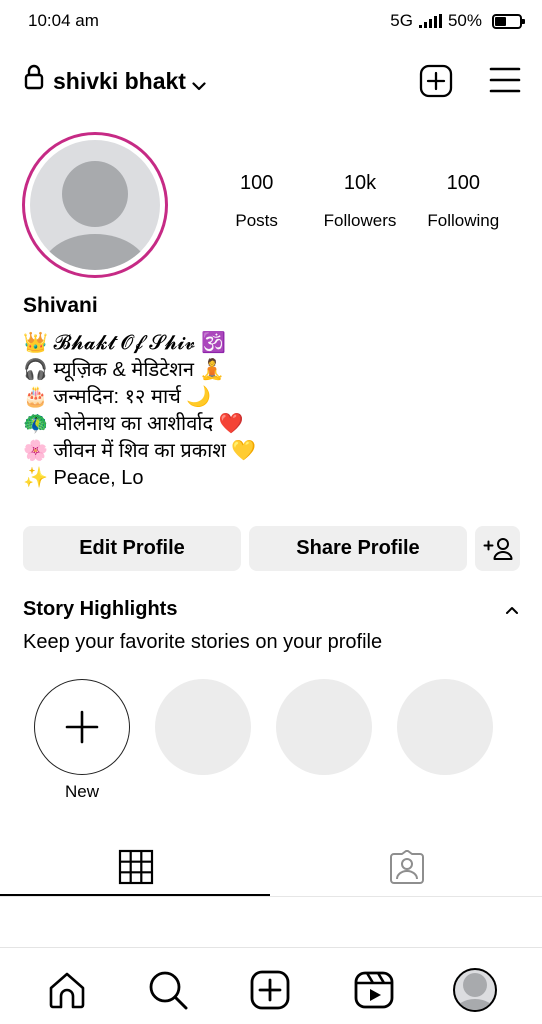 Image resolution: width=542 pixels, height=1024 pixels. I want to click on stat-value: 10k, so click(360, 183).